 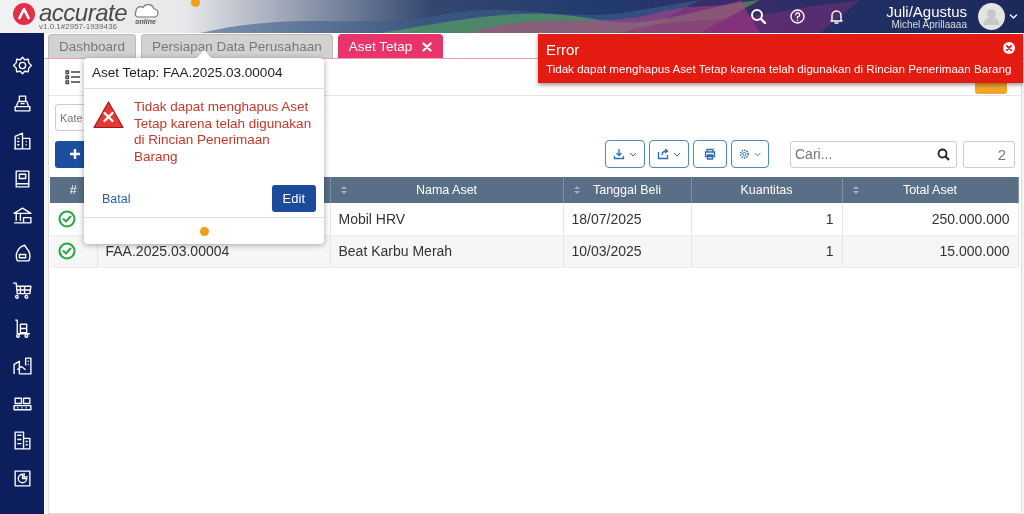 I want to click on print-button, so click(x=710, y=154).